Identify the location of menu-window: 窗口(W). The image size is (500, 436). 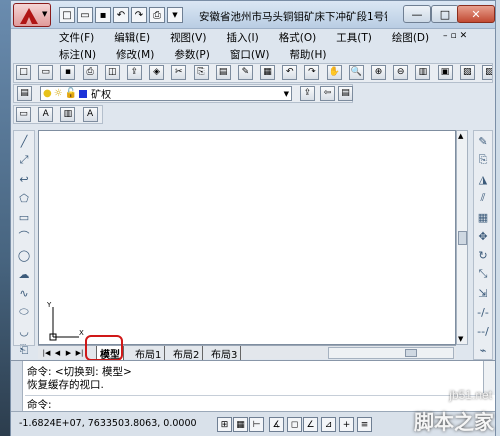
(250, 54).